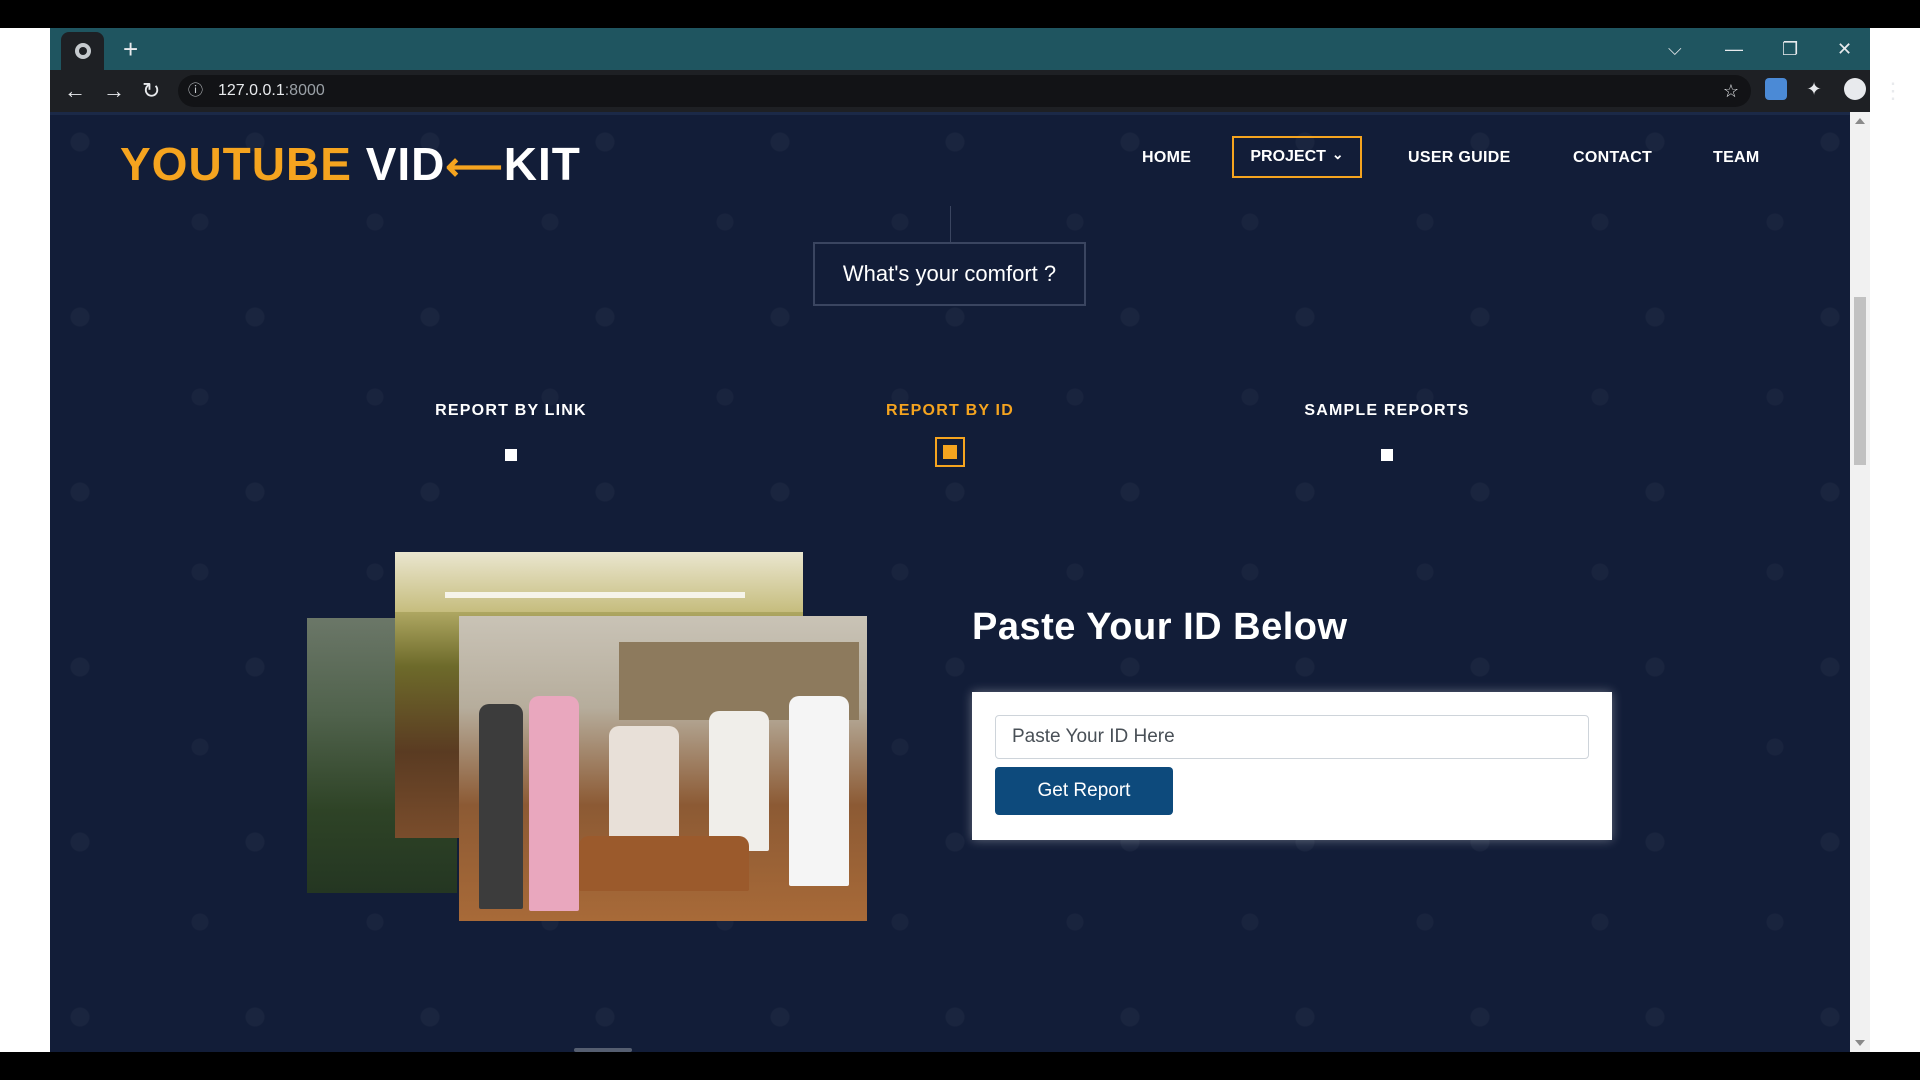 The height and width of the screenshot is (1080, 1920). I want to click on reload-button: ↻, so click(151, 91).